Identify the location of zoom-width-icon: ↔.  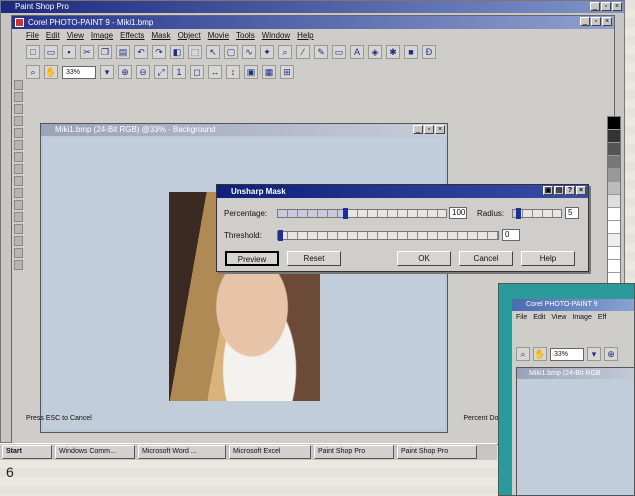
(215, 72).